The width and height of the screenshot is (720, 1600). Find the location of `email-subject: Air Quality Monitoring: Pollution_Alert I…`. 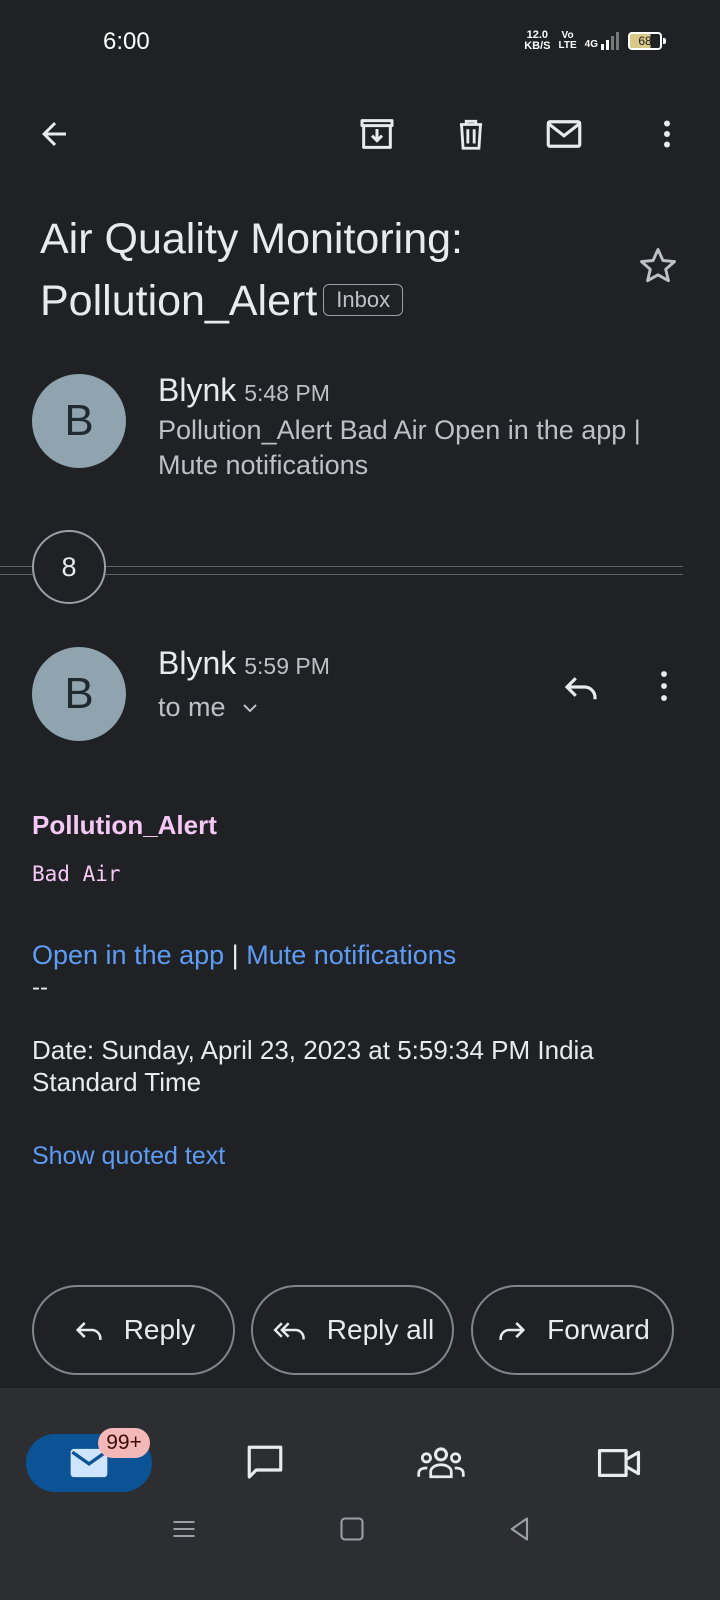

email-subject: Air Quality Monitoring: Pollution_Alert I… is located at coordinates (330, 270).